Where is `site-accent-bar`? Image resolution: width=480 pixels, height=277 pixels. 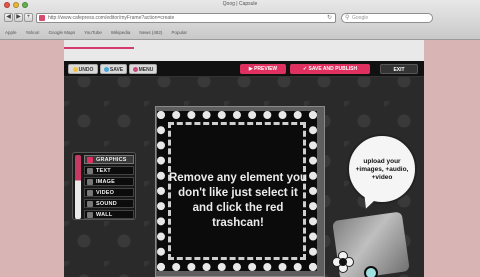 site-accent-bar is located at coordinates (99, 48).